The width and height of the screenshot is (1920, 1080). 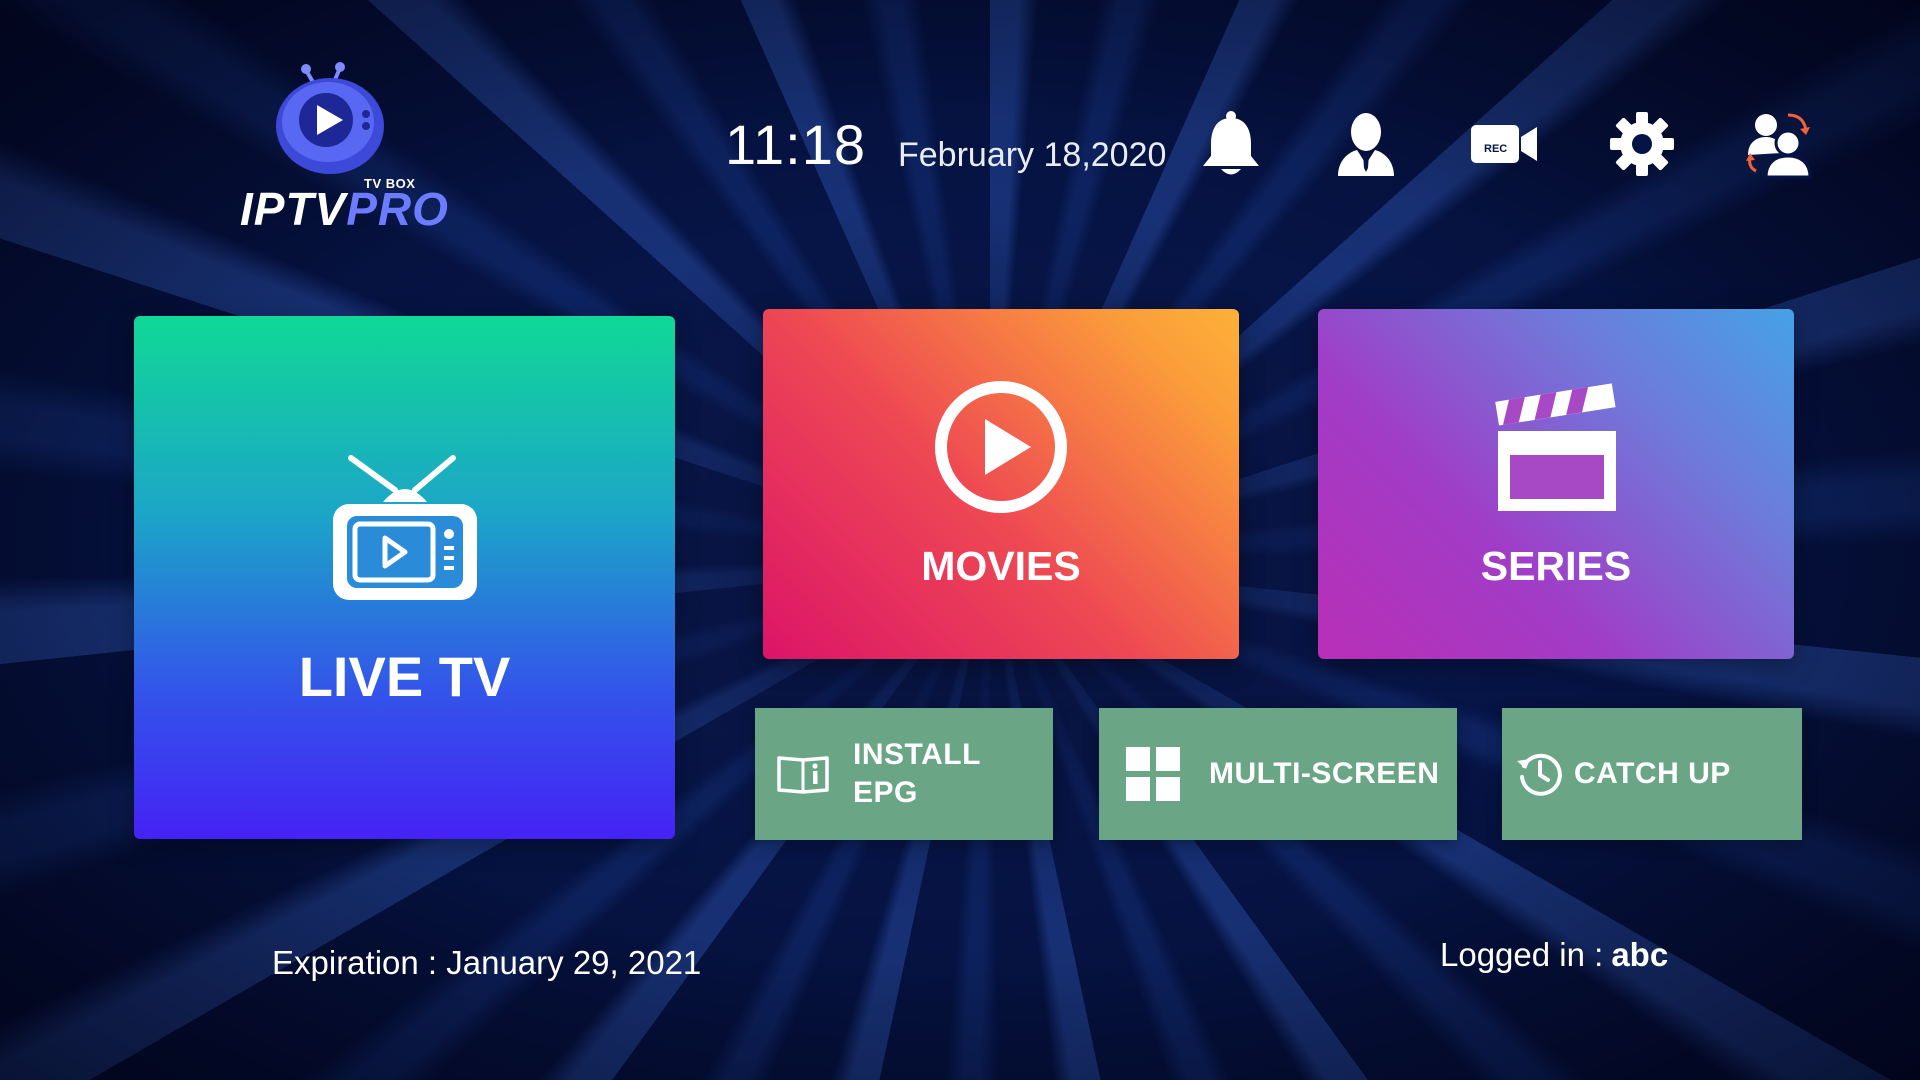 What do you see at coordinates (293, 209) in the screenshot?
I see `logo-name-main: IPTV` at bounding box center [293, 209].